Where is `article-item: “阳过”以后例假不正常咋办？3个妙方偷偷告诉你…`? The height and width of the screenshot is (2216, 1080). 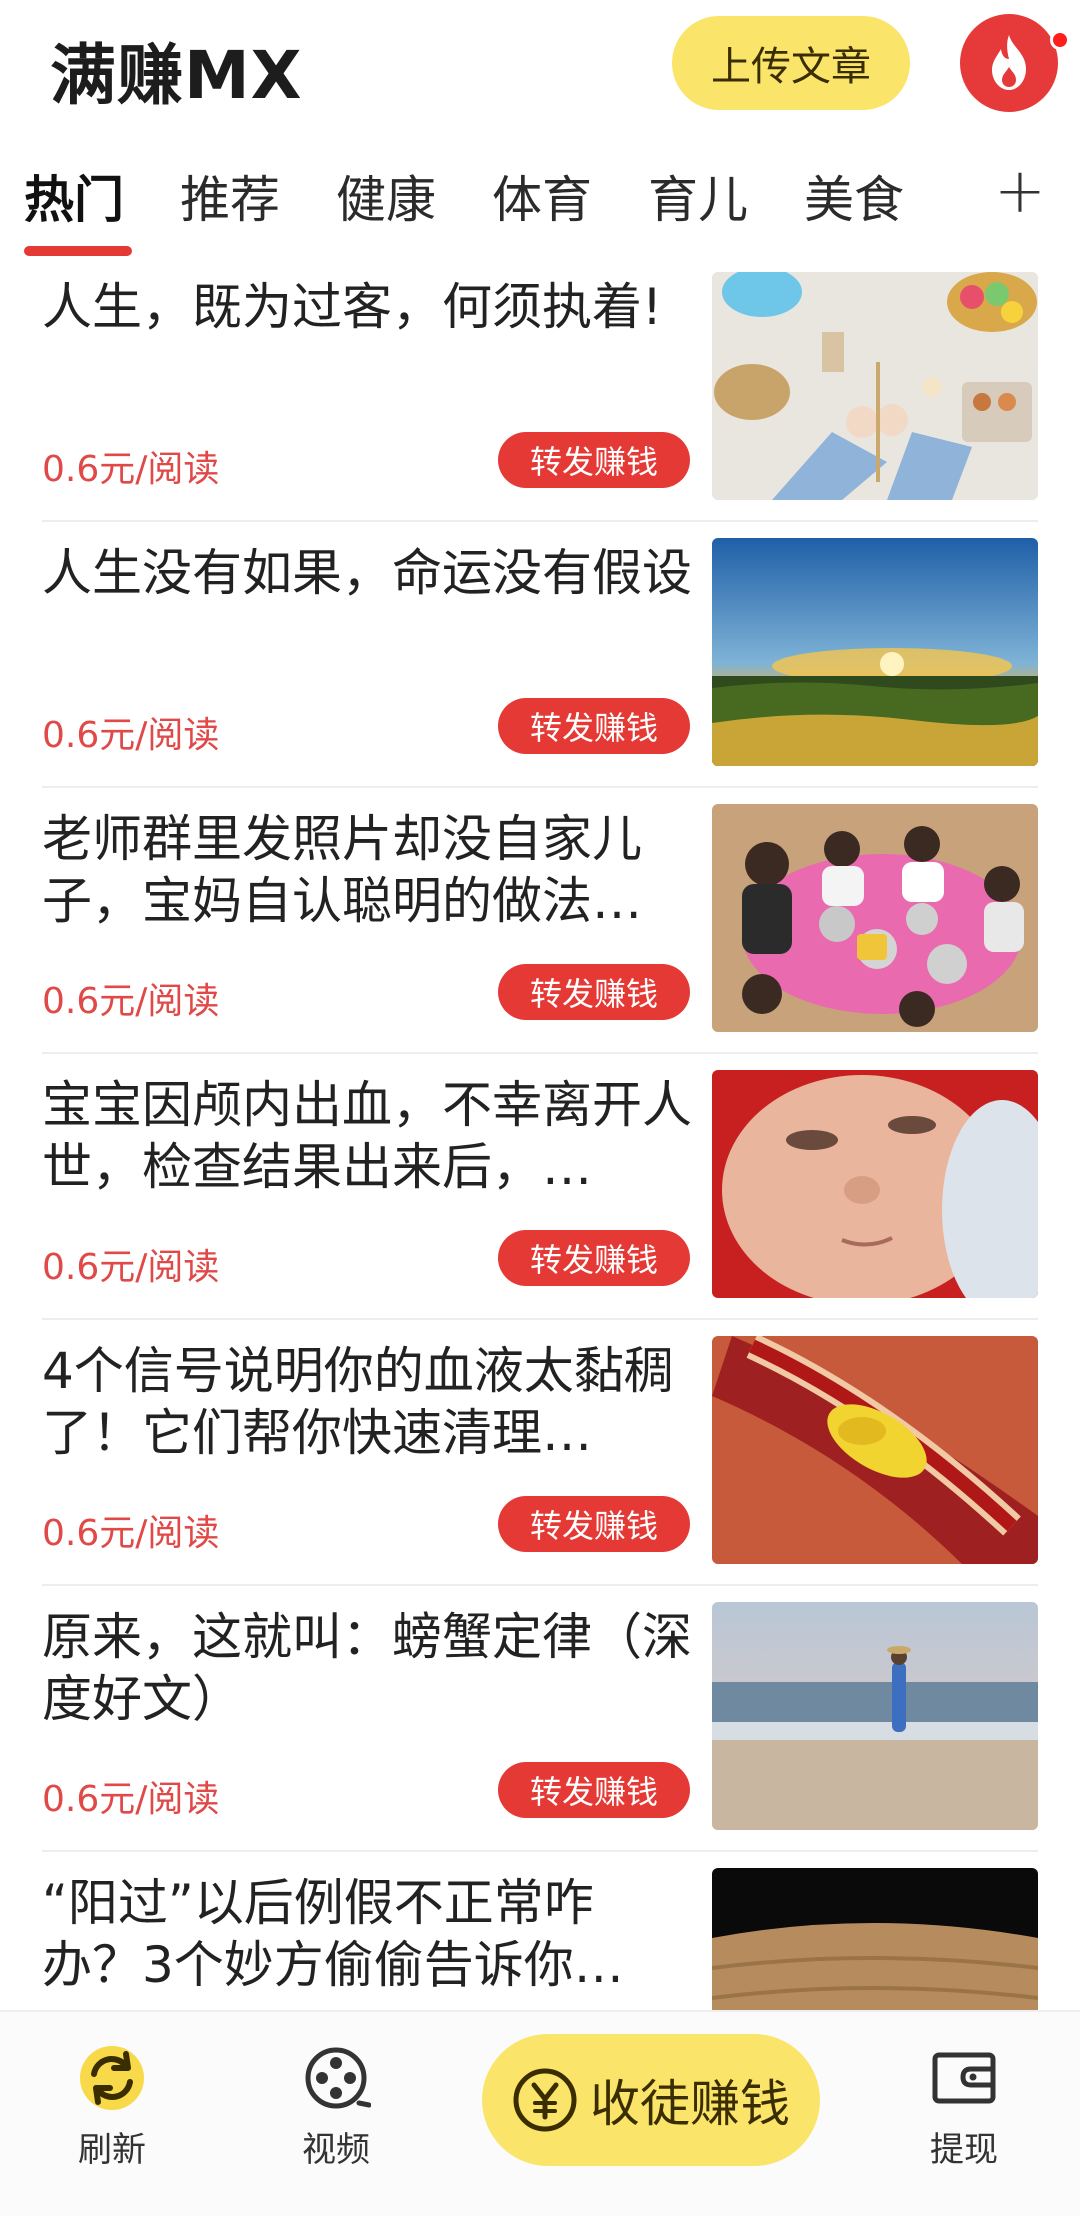
article-item: “阳过”以后例假不正常咋办？3个妙方偷偷告诉你… is located at coordinates (540, 1937).